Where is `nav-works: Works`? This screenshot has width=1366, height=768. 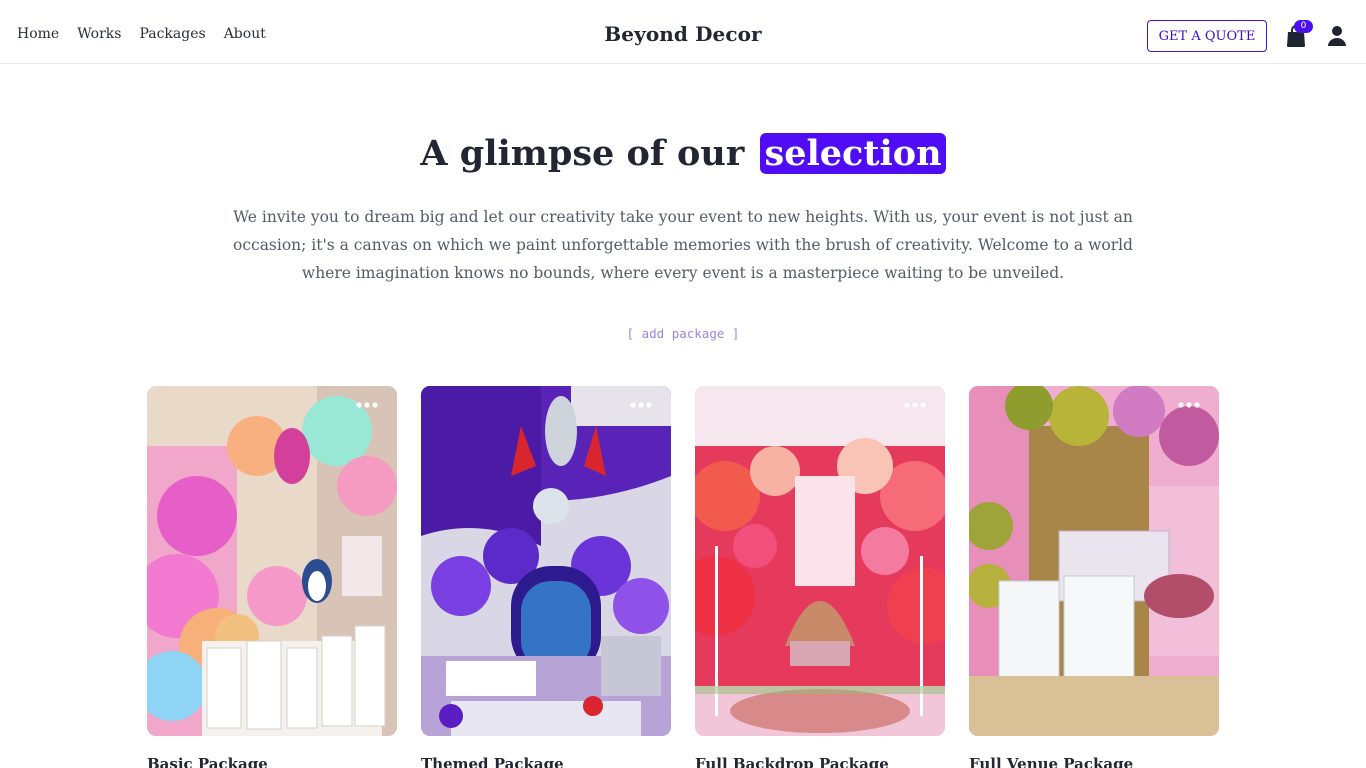
nav-works: Works is located at coordinates (99, 34).